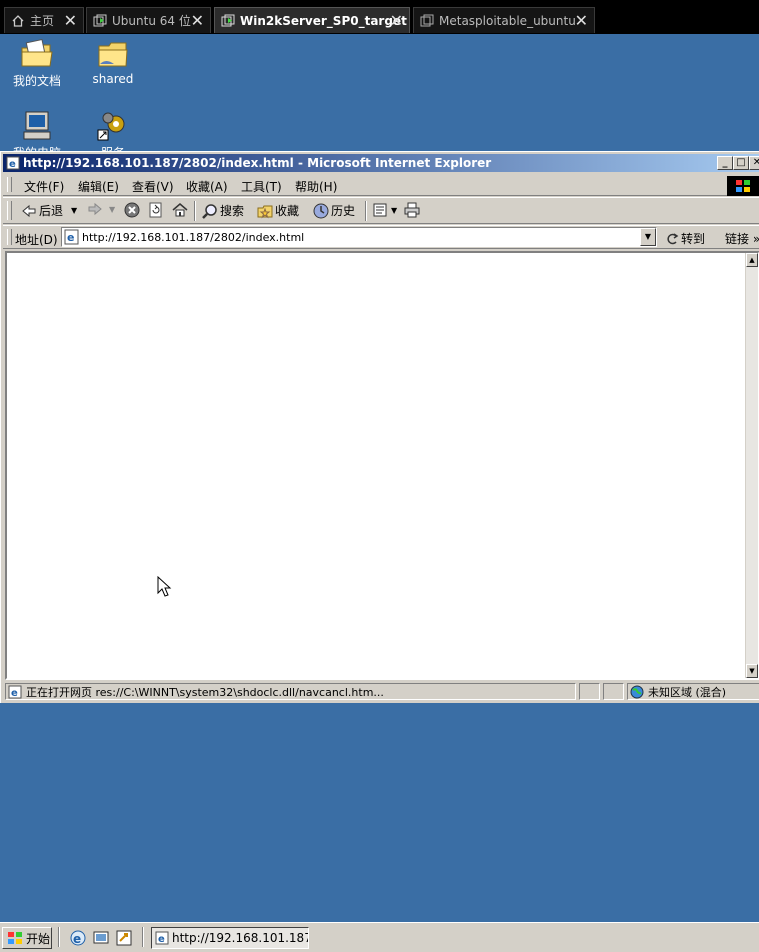  I want to click on vertical-scrollbar: ▲ ▼, so click(751, 465).